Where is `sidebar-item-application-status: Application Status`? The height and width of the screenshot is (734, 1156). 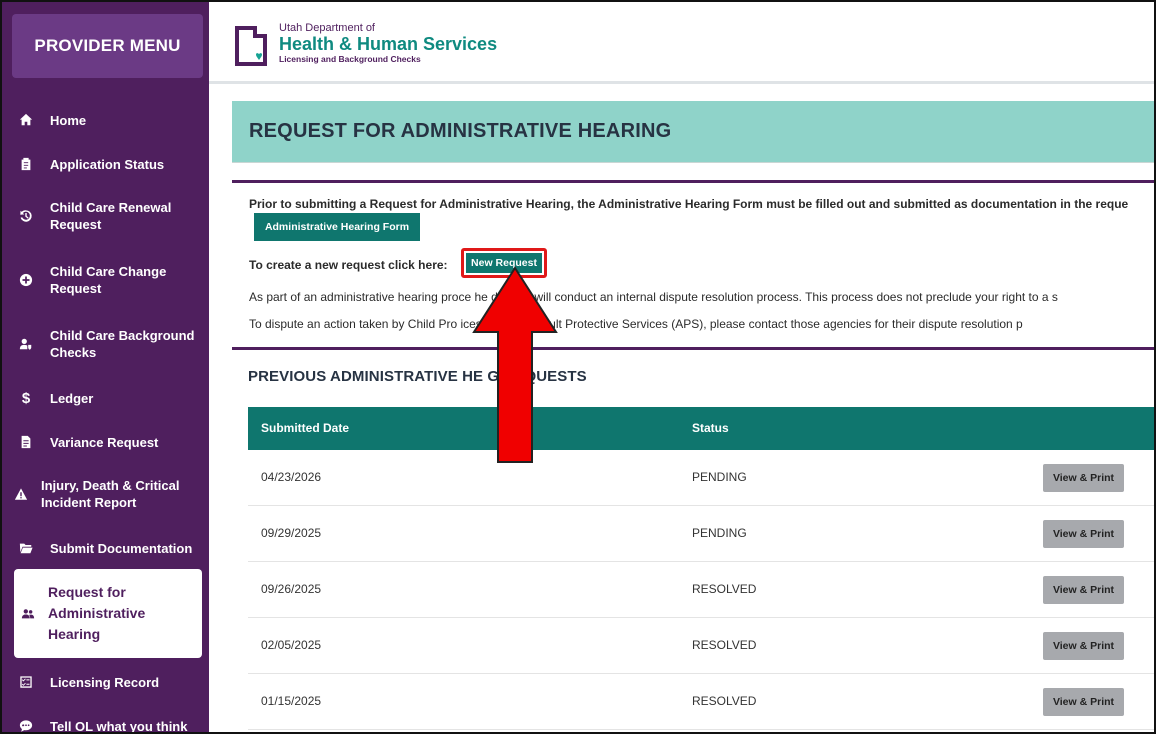
sidebar-item-application-status: Application Status is located at coordinates (105, 164).